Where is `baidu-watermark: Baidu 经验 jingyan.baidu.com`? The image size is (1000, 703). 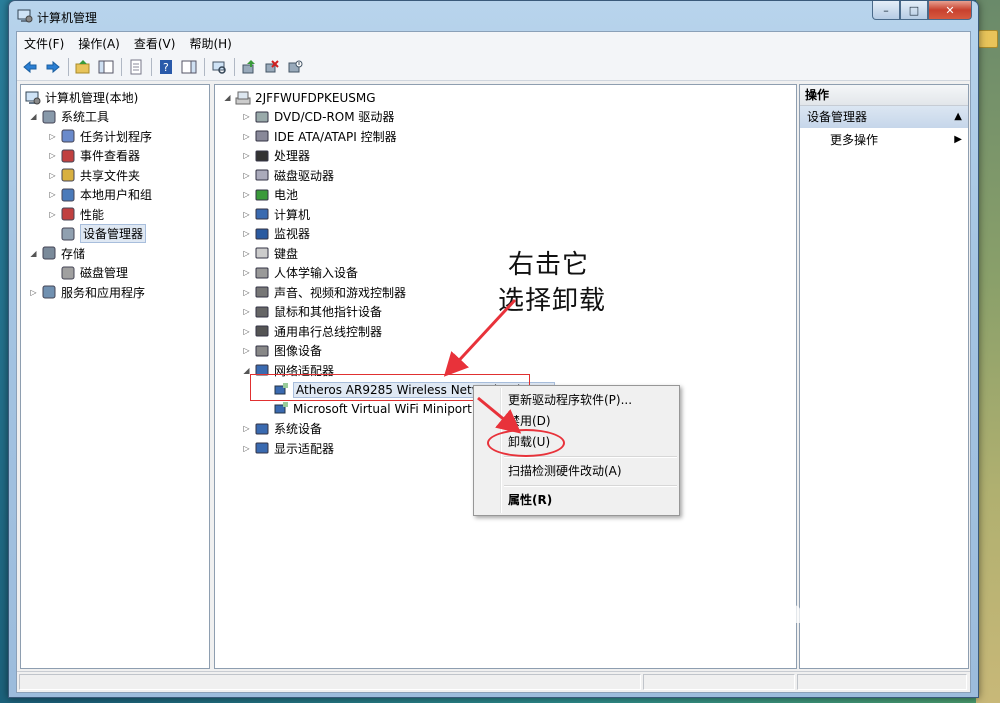
baidu-watermark: Baidu 经验 jingyan.baidu.com is located at coordinates (849, 619).